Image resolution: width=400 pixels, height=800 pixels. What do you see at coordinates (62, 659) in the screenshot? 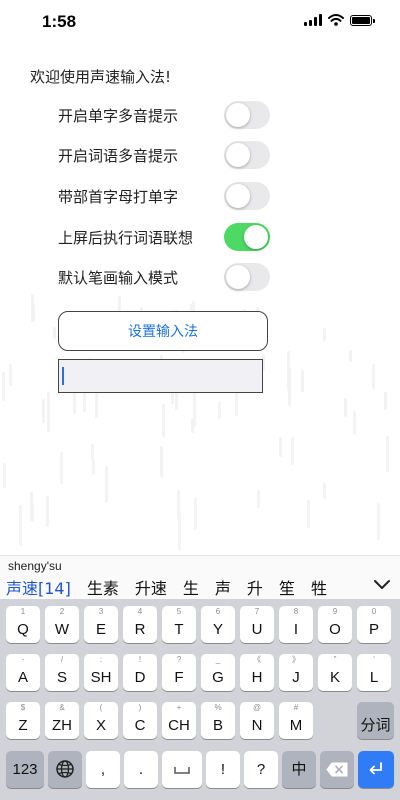
I see `key-hint: /` at bounding box center [62, 659].